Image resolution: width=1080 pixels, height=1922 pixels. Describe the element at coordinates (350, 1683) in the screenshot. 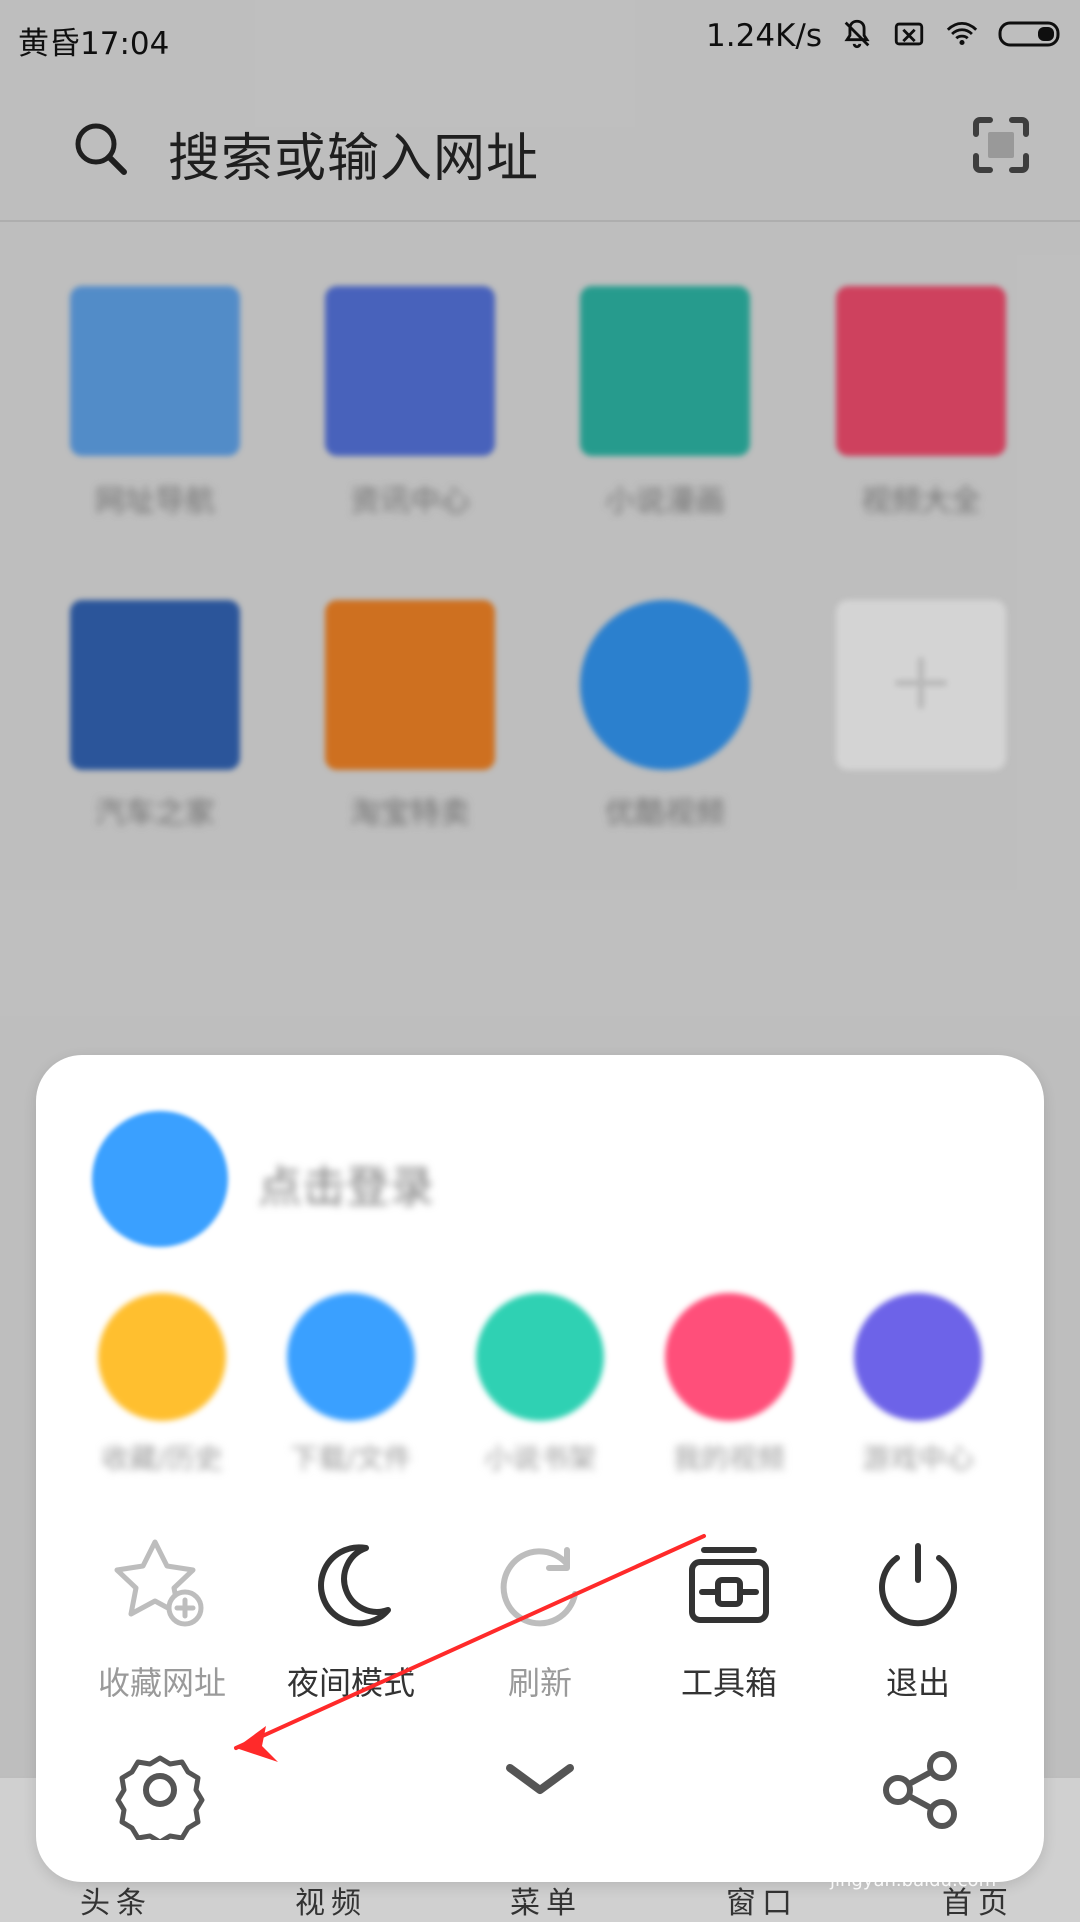

I see `night-mode-label: 夜间模式` at that location.